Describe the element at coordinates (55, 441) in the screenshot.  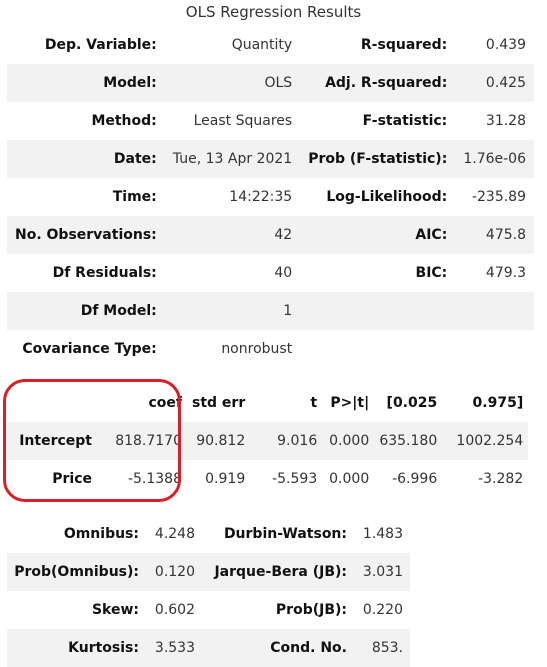
I see `coef-row-label: Intercept` at that location.